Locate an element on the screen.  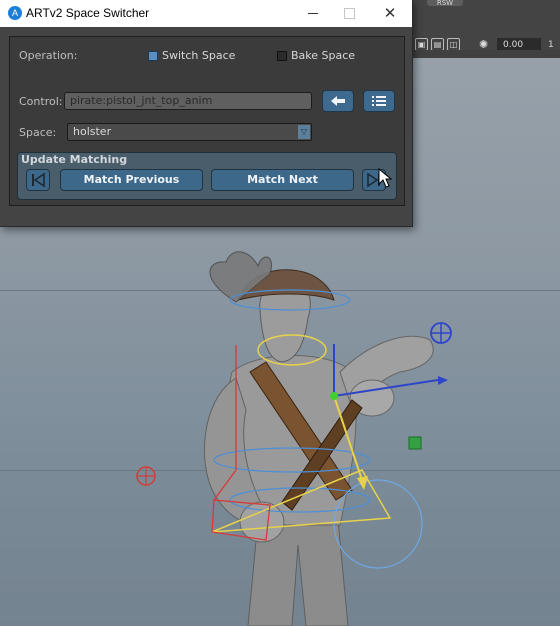
match-first-button is located at coordinates (38, 180).